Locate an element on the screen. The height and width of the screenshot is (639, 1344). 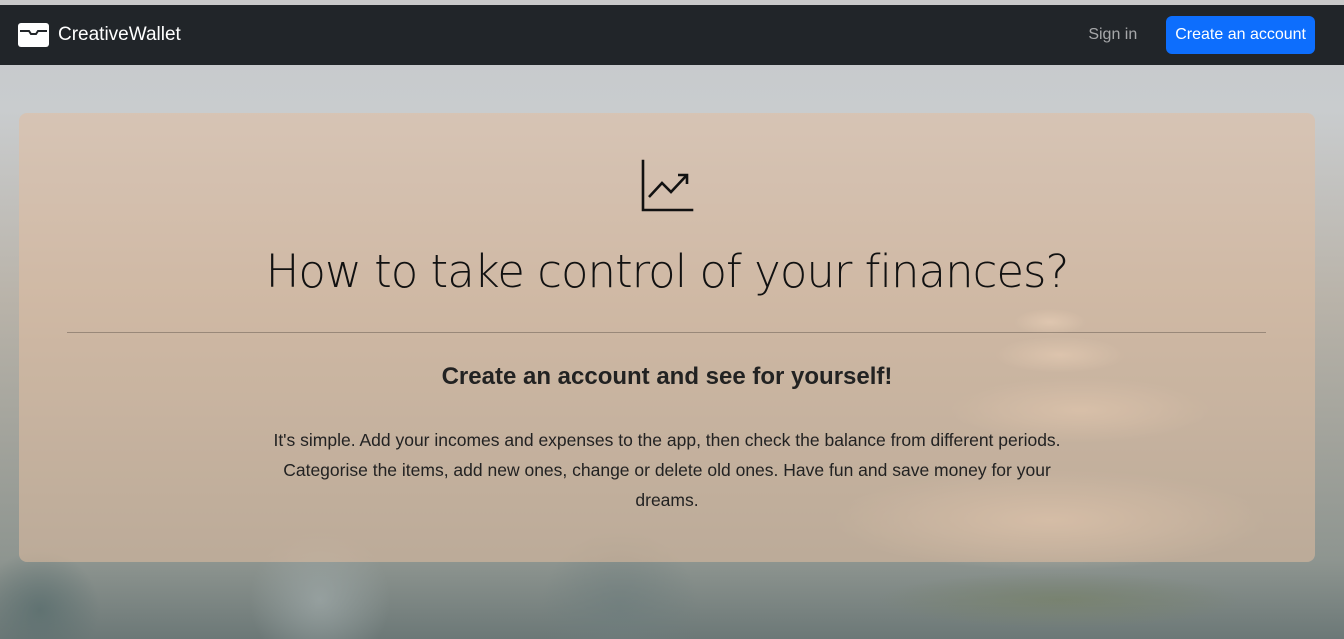
wallet-icon is located at coordinates (33, 35).